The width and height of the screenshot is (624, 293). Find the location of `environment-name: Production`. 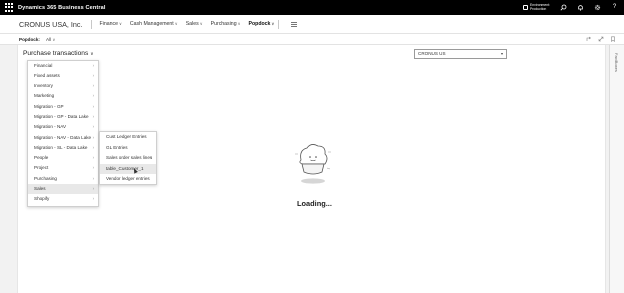

environment-name: Production is located at coordinates (538, 8).